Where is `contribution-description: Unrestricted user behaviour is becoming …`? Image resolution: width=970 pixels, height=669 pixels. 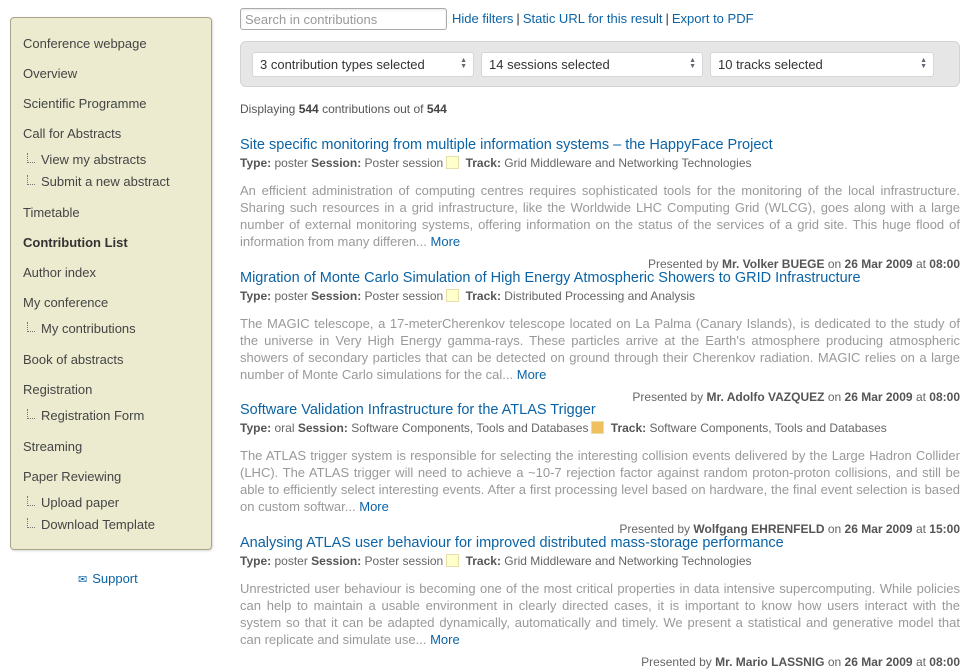
contribution-description: Unrestricted user behaviour is becoming … is located at coordinates (600, 614).